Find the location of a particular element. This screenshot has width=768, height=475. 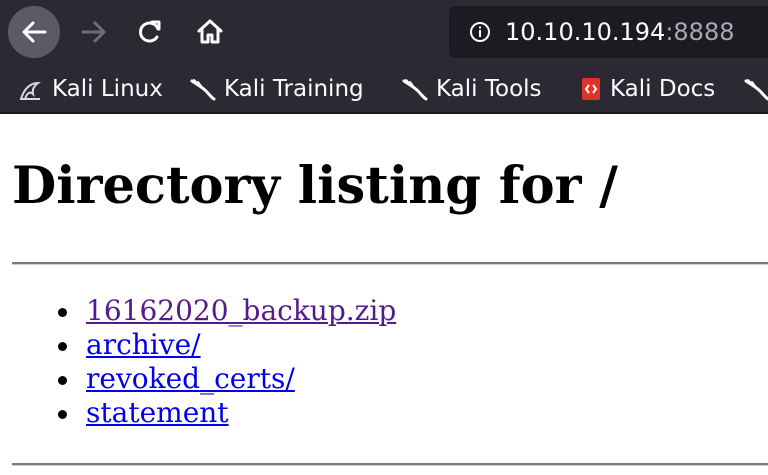

url-host: 10.10.10.194 is located at coordinates (585, 32).